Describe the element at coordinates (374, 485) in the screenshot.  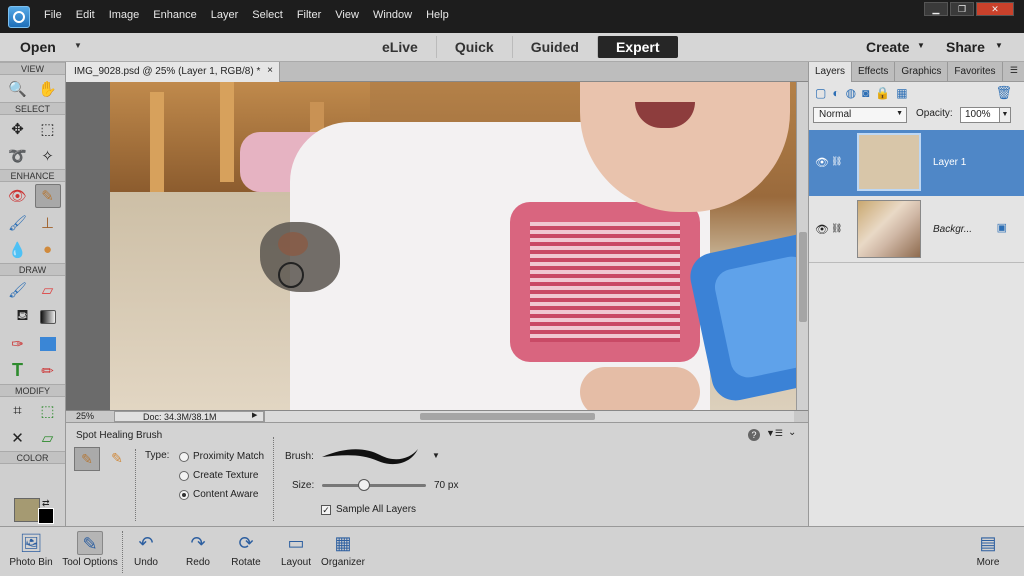
I see `size-slider` at that location.